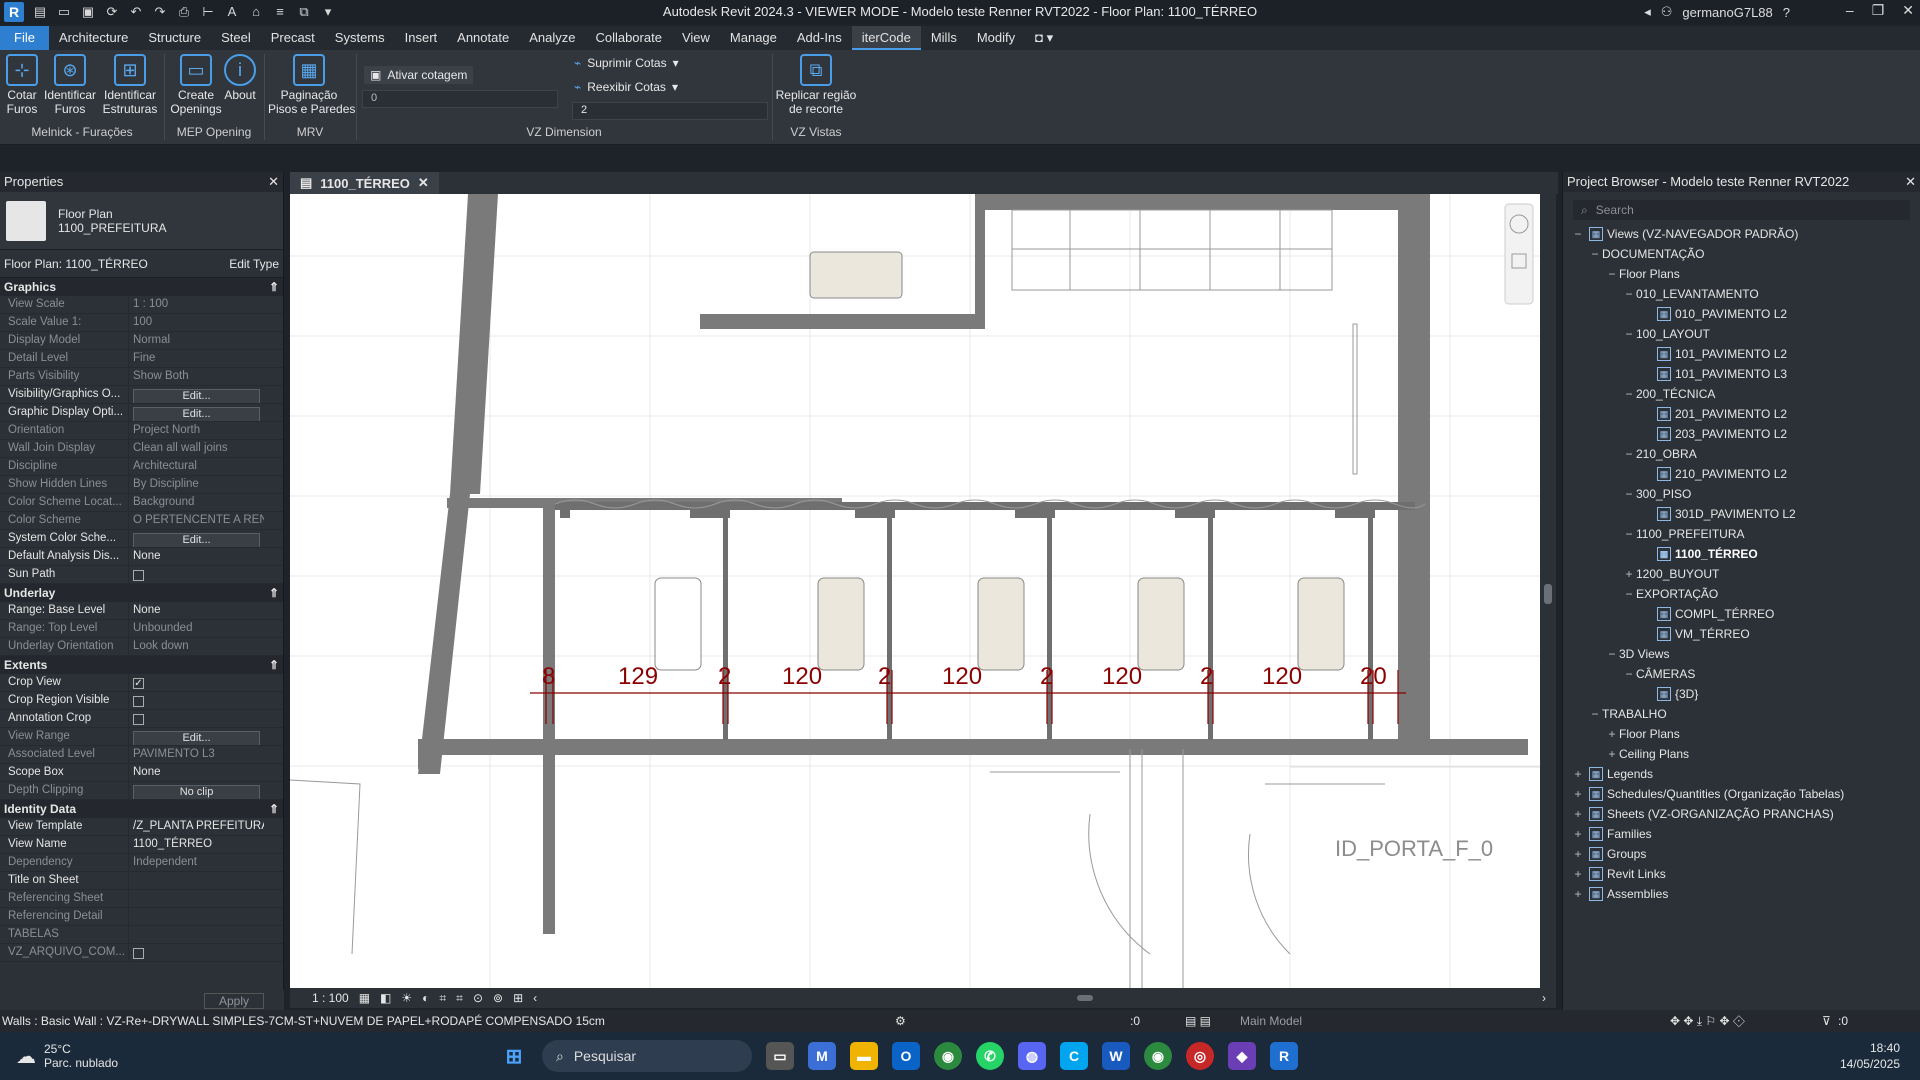  Describe the element at coordinates (406, 998) in the screenshot. I see `sun-path-icon: ☀` at that location.